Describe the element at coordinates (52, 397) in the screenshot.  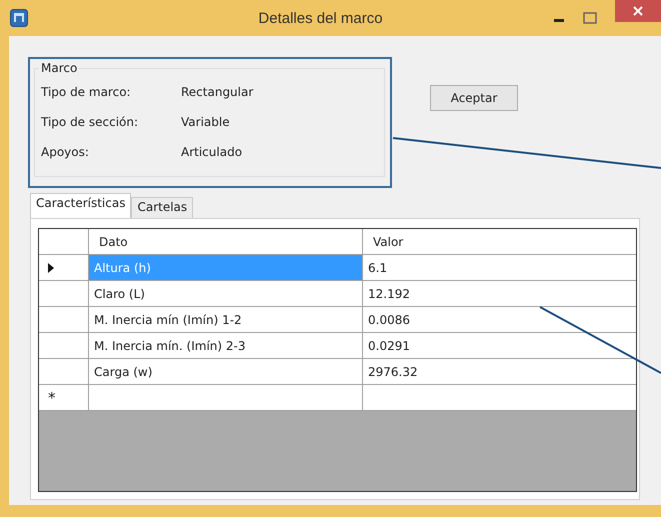
I see `new-row-marker: *` at that location.